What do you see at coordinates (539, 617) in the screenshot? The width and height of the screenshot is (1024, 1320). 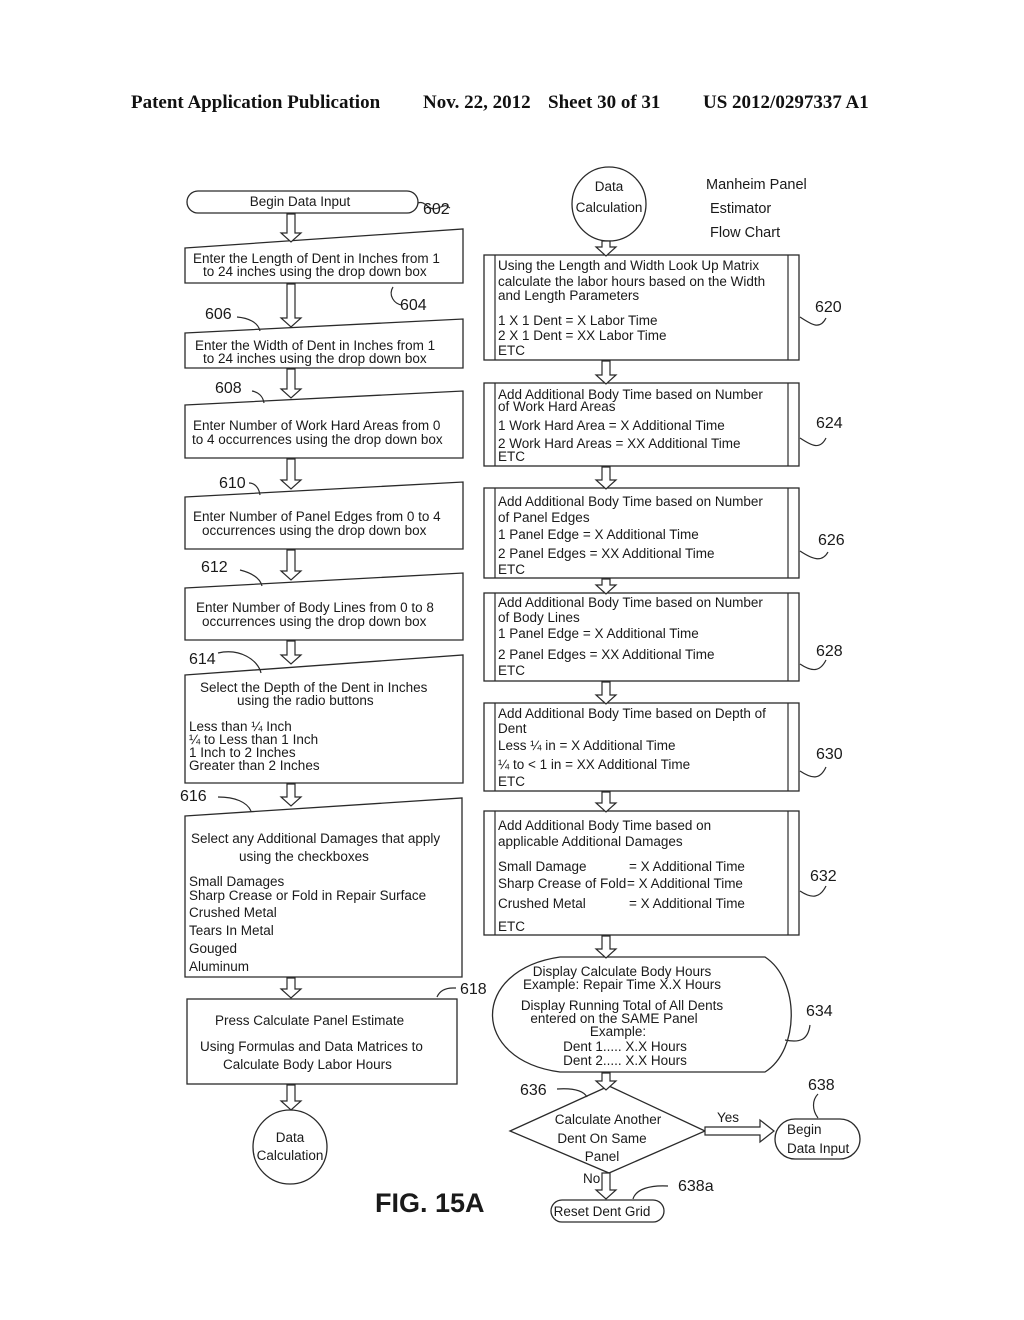 I see `step-text: of Body Lines` at bounding box center [539, 617].